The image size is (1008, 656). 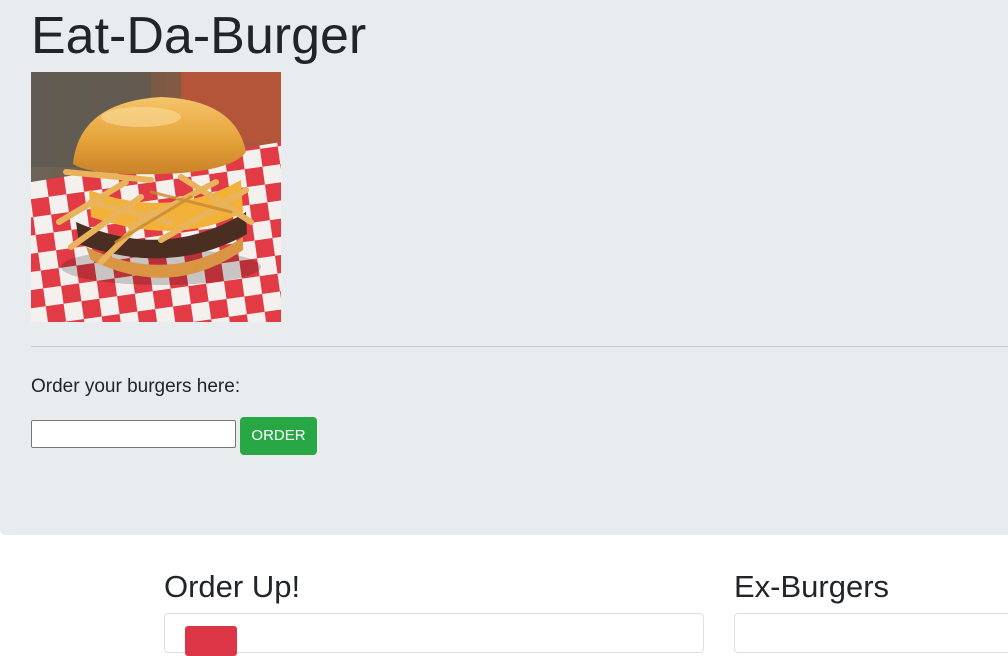 What do you see at coordinates (156, 197) in the screenshot?
I see `burger-photo` at bounding box center [156, 197].